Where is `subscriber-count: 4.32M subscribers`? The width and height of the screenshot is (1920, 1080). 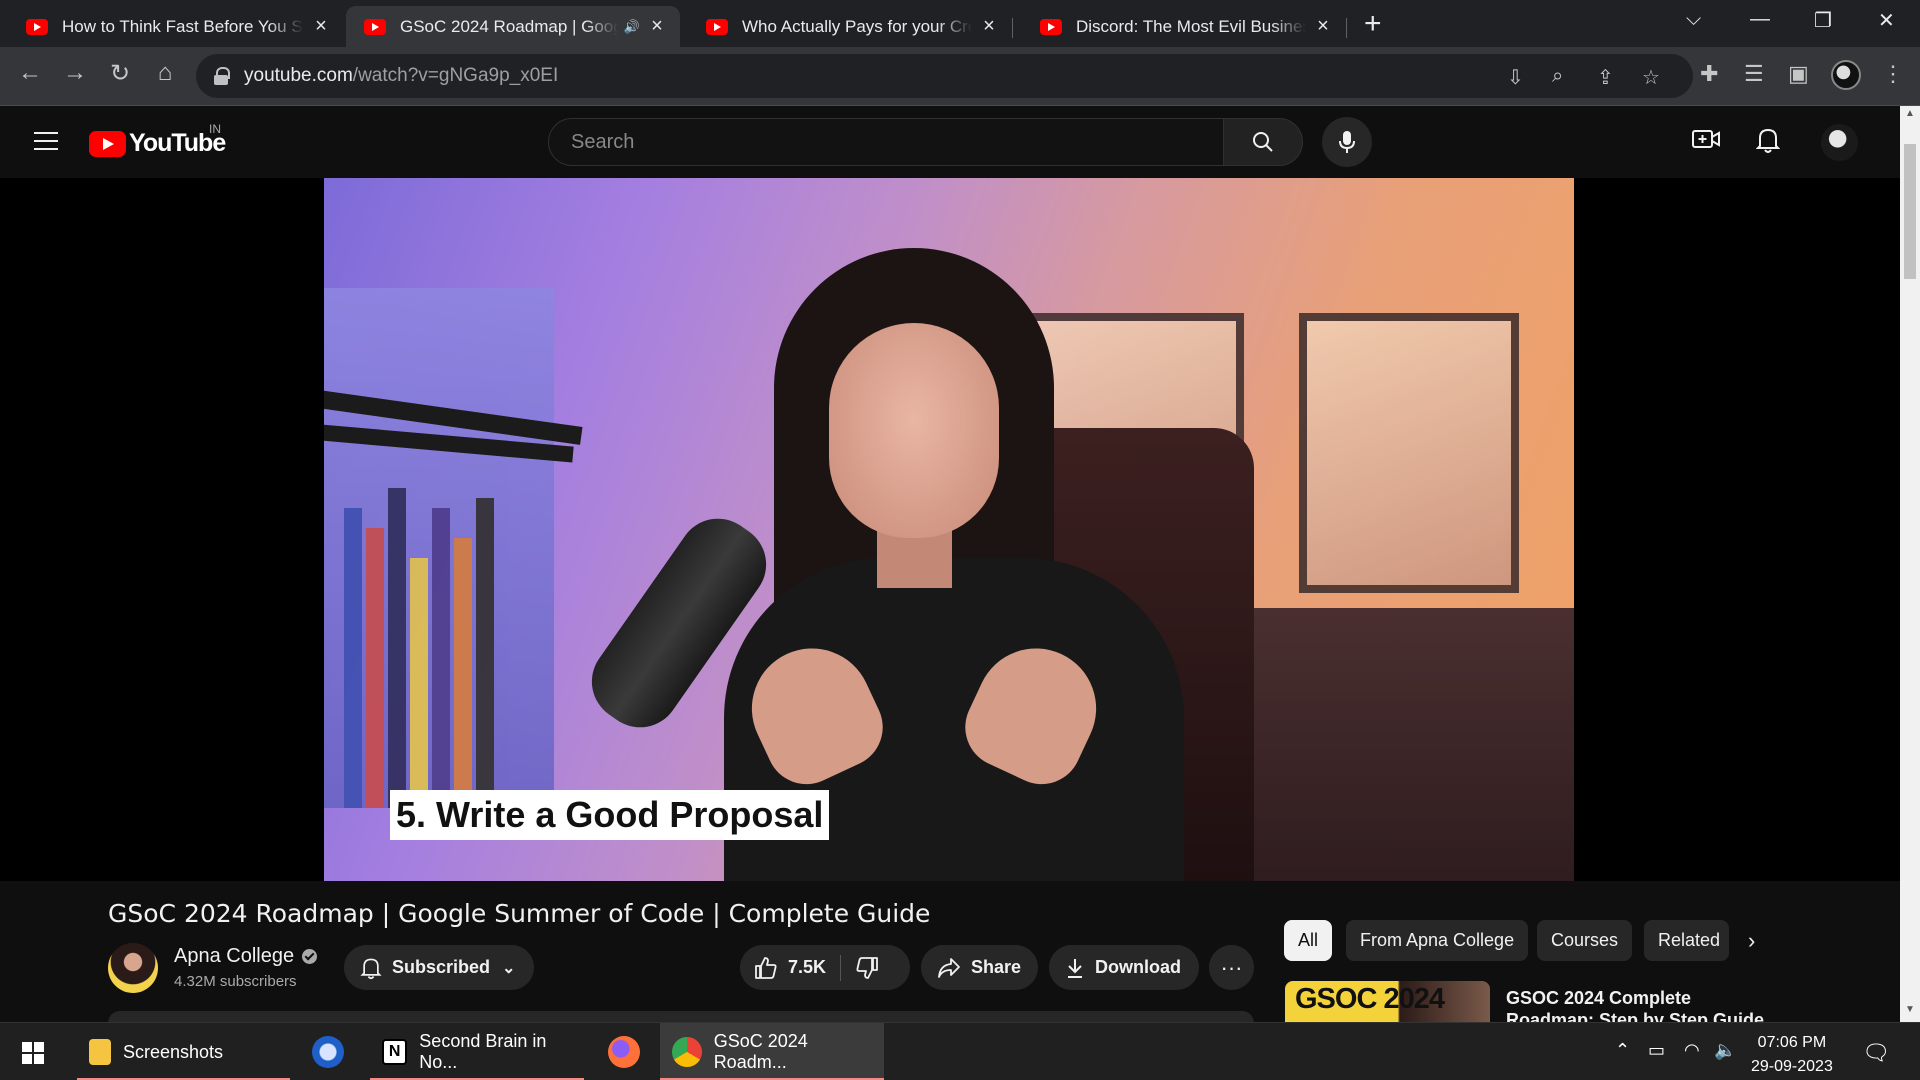
subscriber-count: 4.32M subscribers is located at coordinates (235, 981).